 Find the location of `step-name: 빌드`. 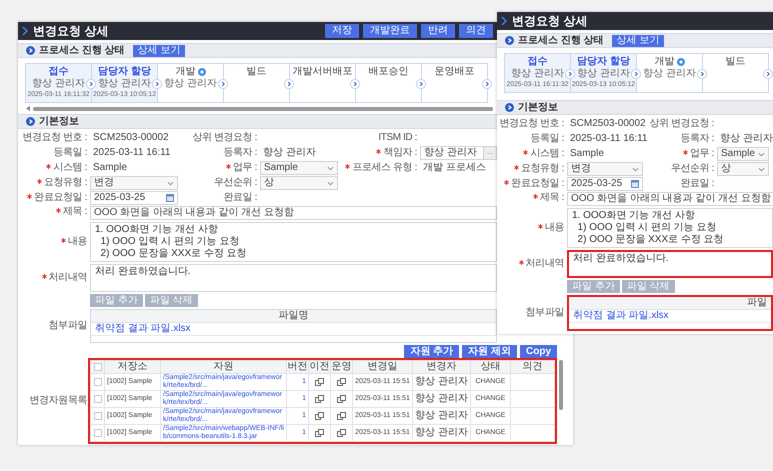

step-name: 빌드 is located at coordinates (736, 62).